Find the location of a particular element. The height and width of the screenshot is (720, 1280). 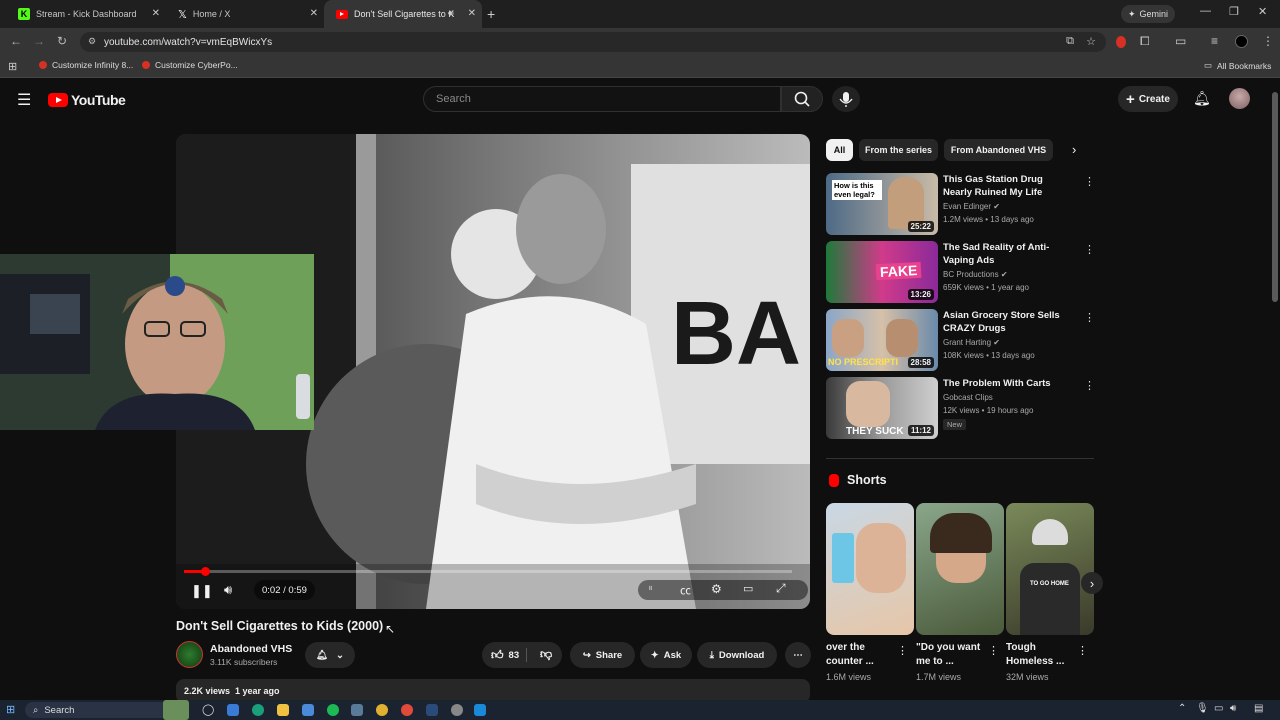

volume-tray-icon: 🔊︎ is located at coordinates (1233, 708).